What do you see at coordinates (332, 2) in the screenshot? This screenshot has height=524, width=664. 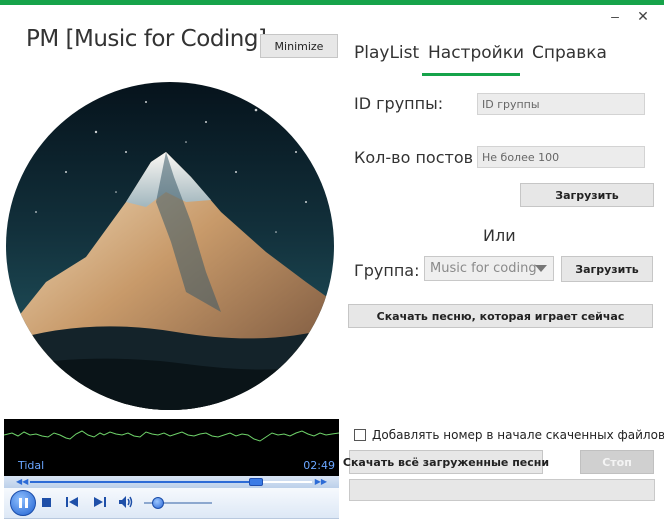 I see `window-accent-bar` at bounding box center [332, 2].